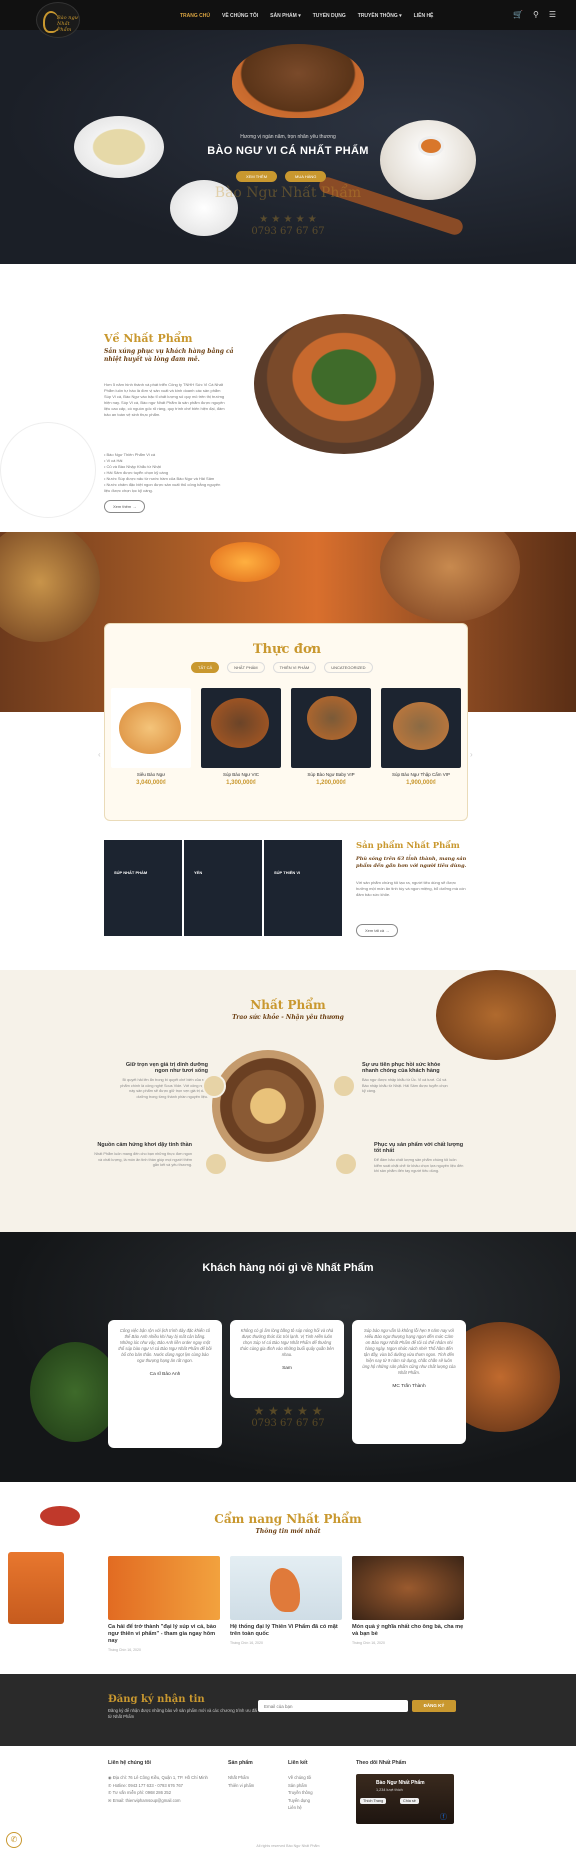 This screenshot has width=576, height=1852. What do you see at coordinates (331, 774) in the screenshot?
I see `product-name: Súp Bào Ngư Baby VIP` at bounding box center [331, 774].